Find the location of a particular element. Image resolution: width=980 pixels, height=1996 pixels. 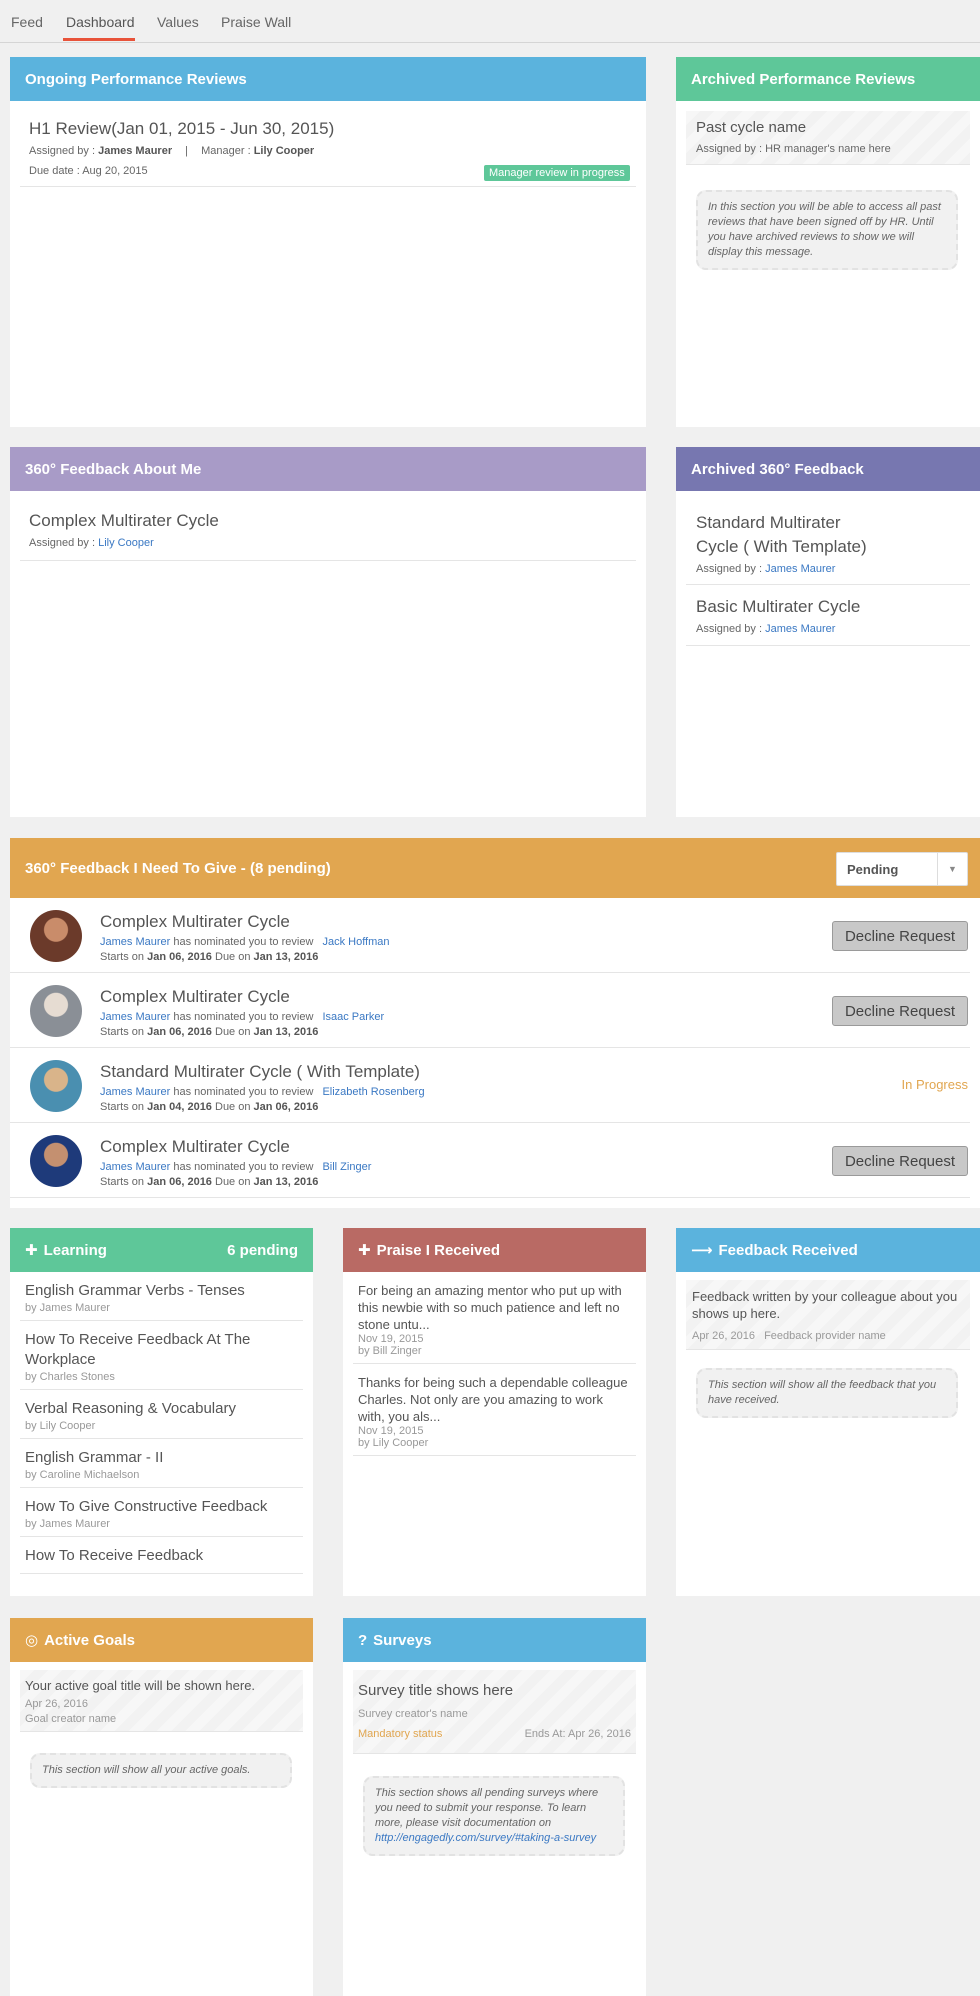

tab-feed: Feed is located at coordinates (27, 22).